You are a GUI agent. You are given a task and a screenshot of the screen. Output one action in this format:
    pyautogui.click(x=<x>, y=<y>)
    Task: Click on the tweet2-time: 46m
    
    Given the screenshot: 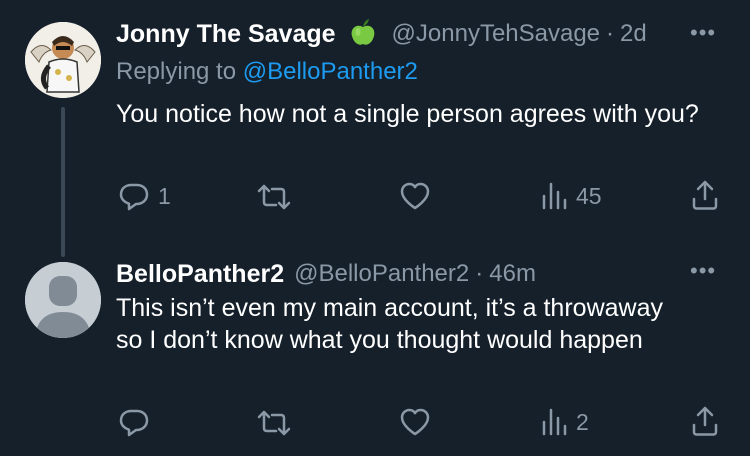 What is the action you would take?
    pyautogui.click(x=512, y=274)
    